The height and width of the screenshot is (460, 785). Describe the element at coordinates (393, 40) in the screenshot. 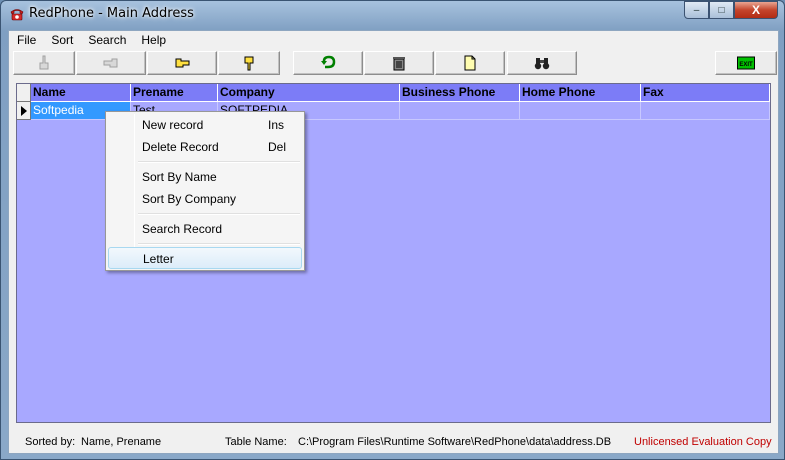

I see `menu-bar: File Sort Search Help` at that location.